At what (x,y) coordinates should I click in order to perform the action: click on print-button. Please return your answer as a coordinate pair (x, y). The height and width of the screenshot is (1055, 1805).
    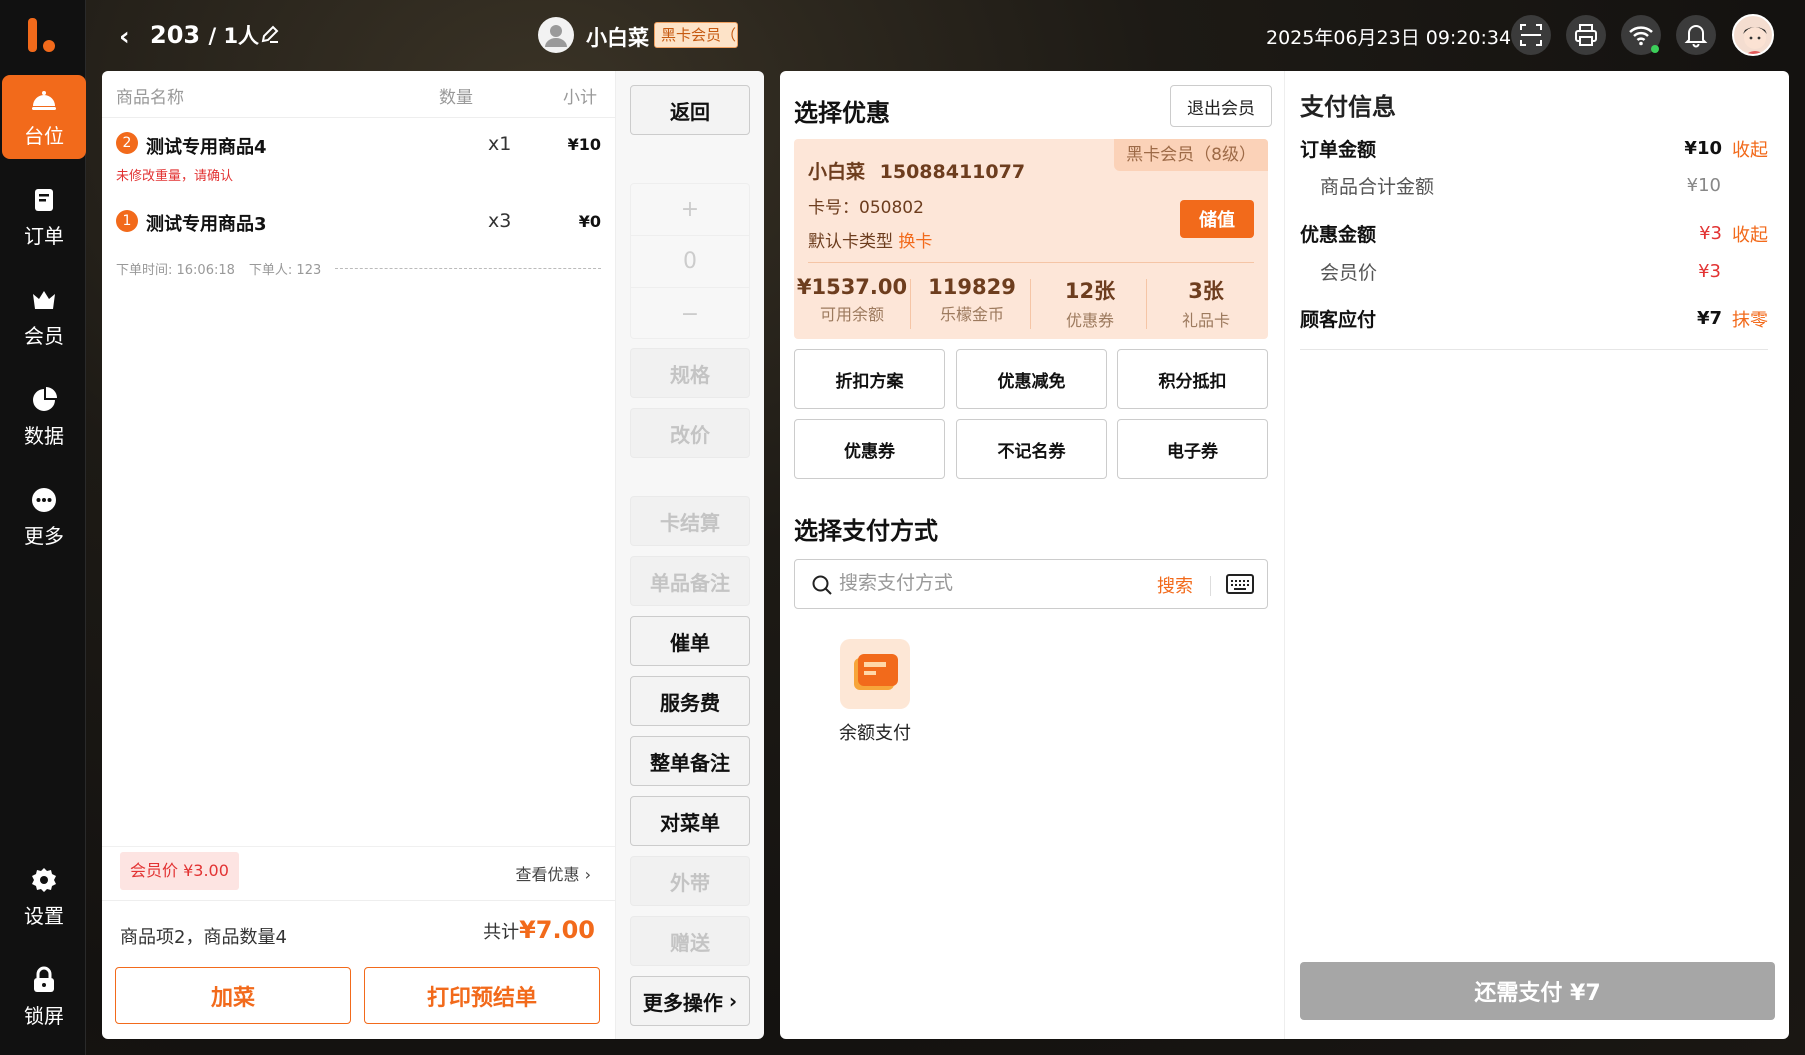
    Looking at the image, I should click on (1586, 35).